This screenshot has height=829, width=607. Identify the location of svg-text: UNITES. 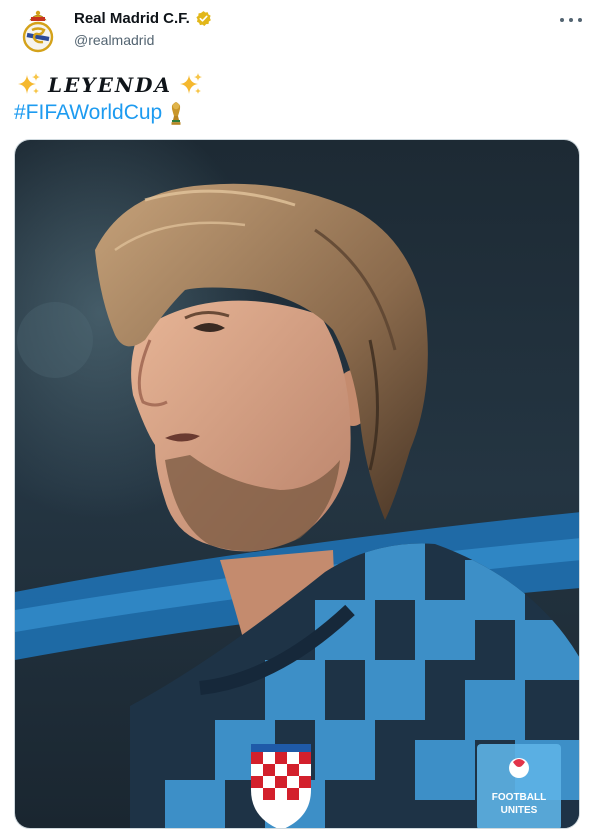
(519, 810).